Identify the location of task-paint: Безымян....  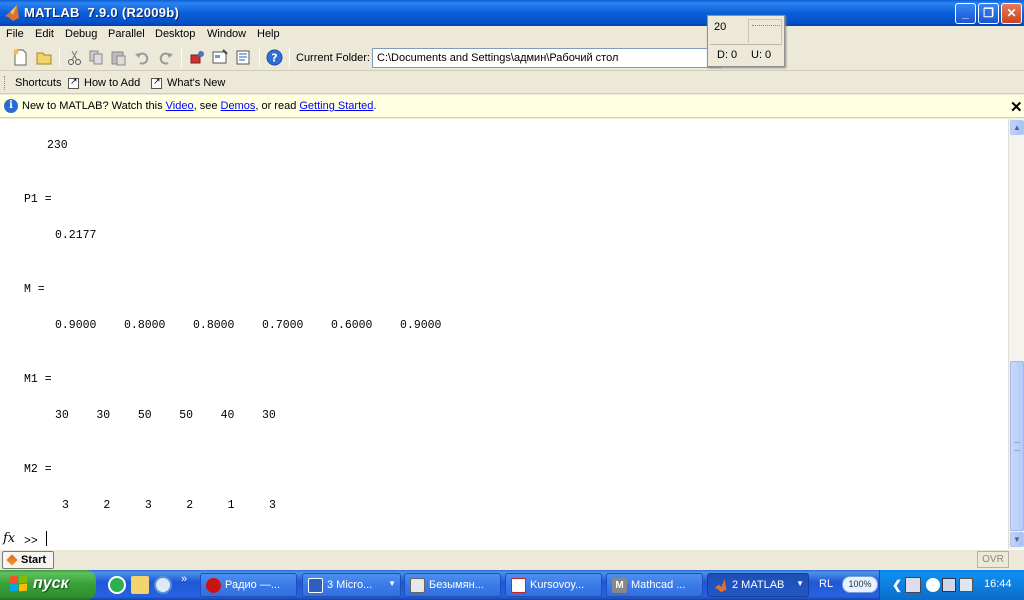
(452, 585).